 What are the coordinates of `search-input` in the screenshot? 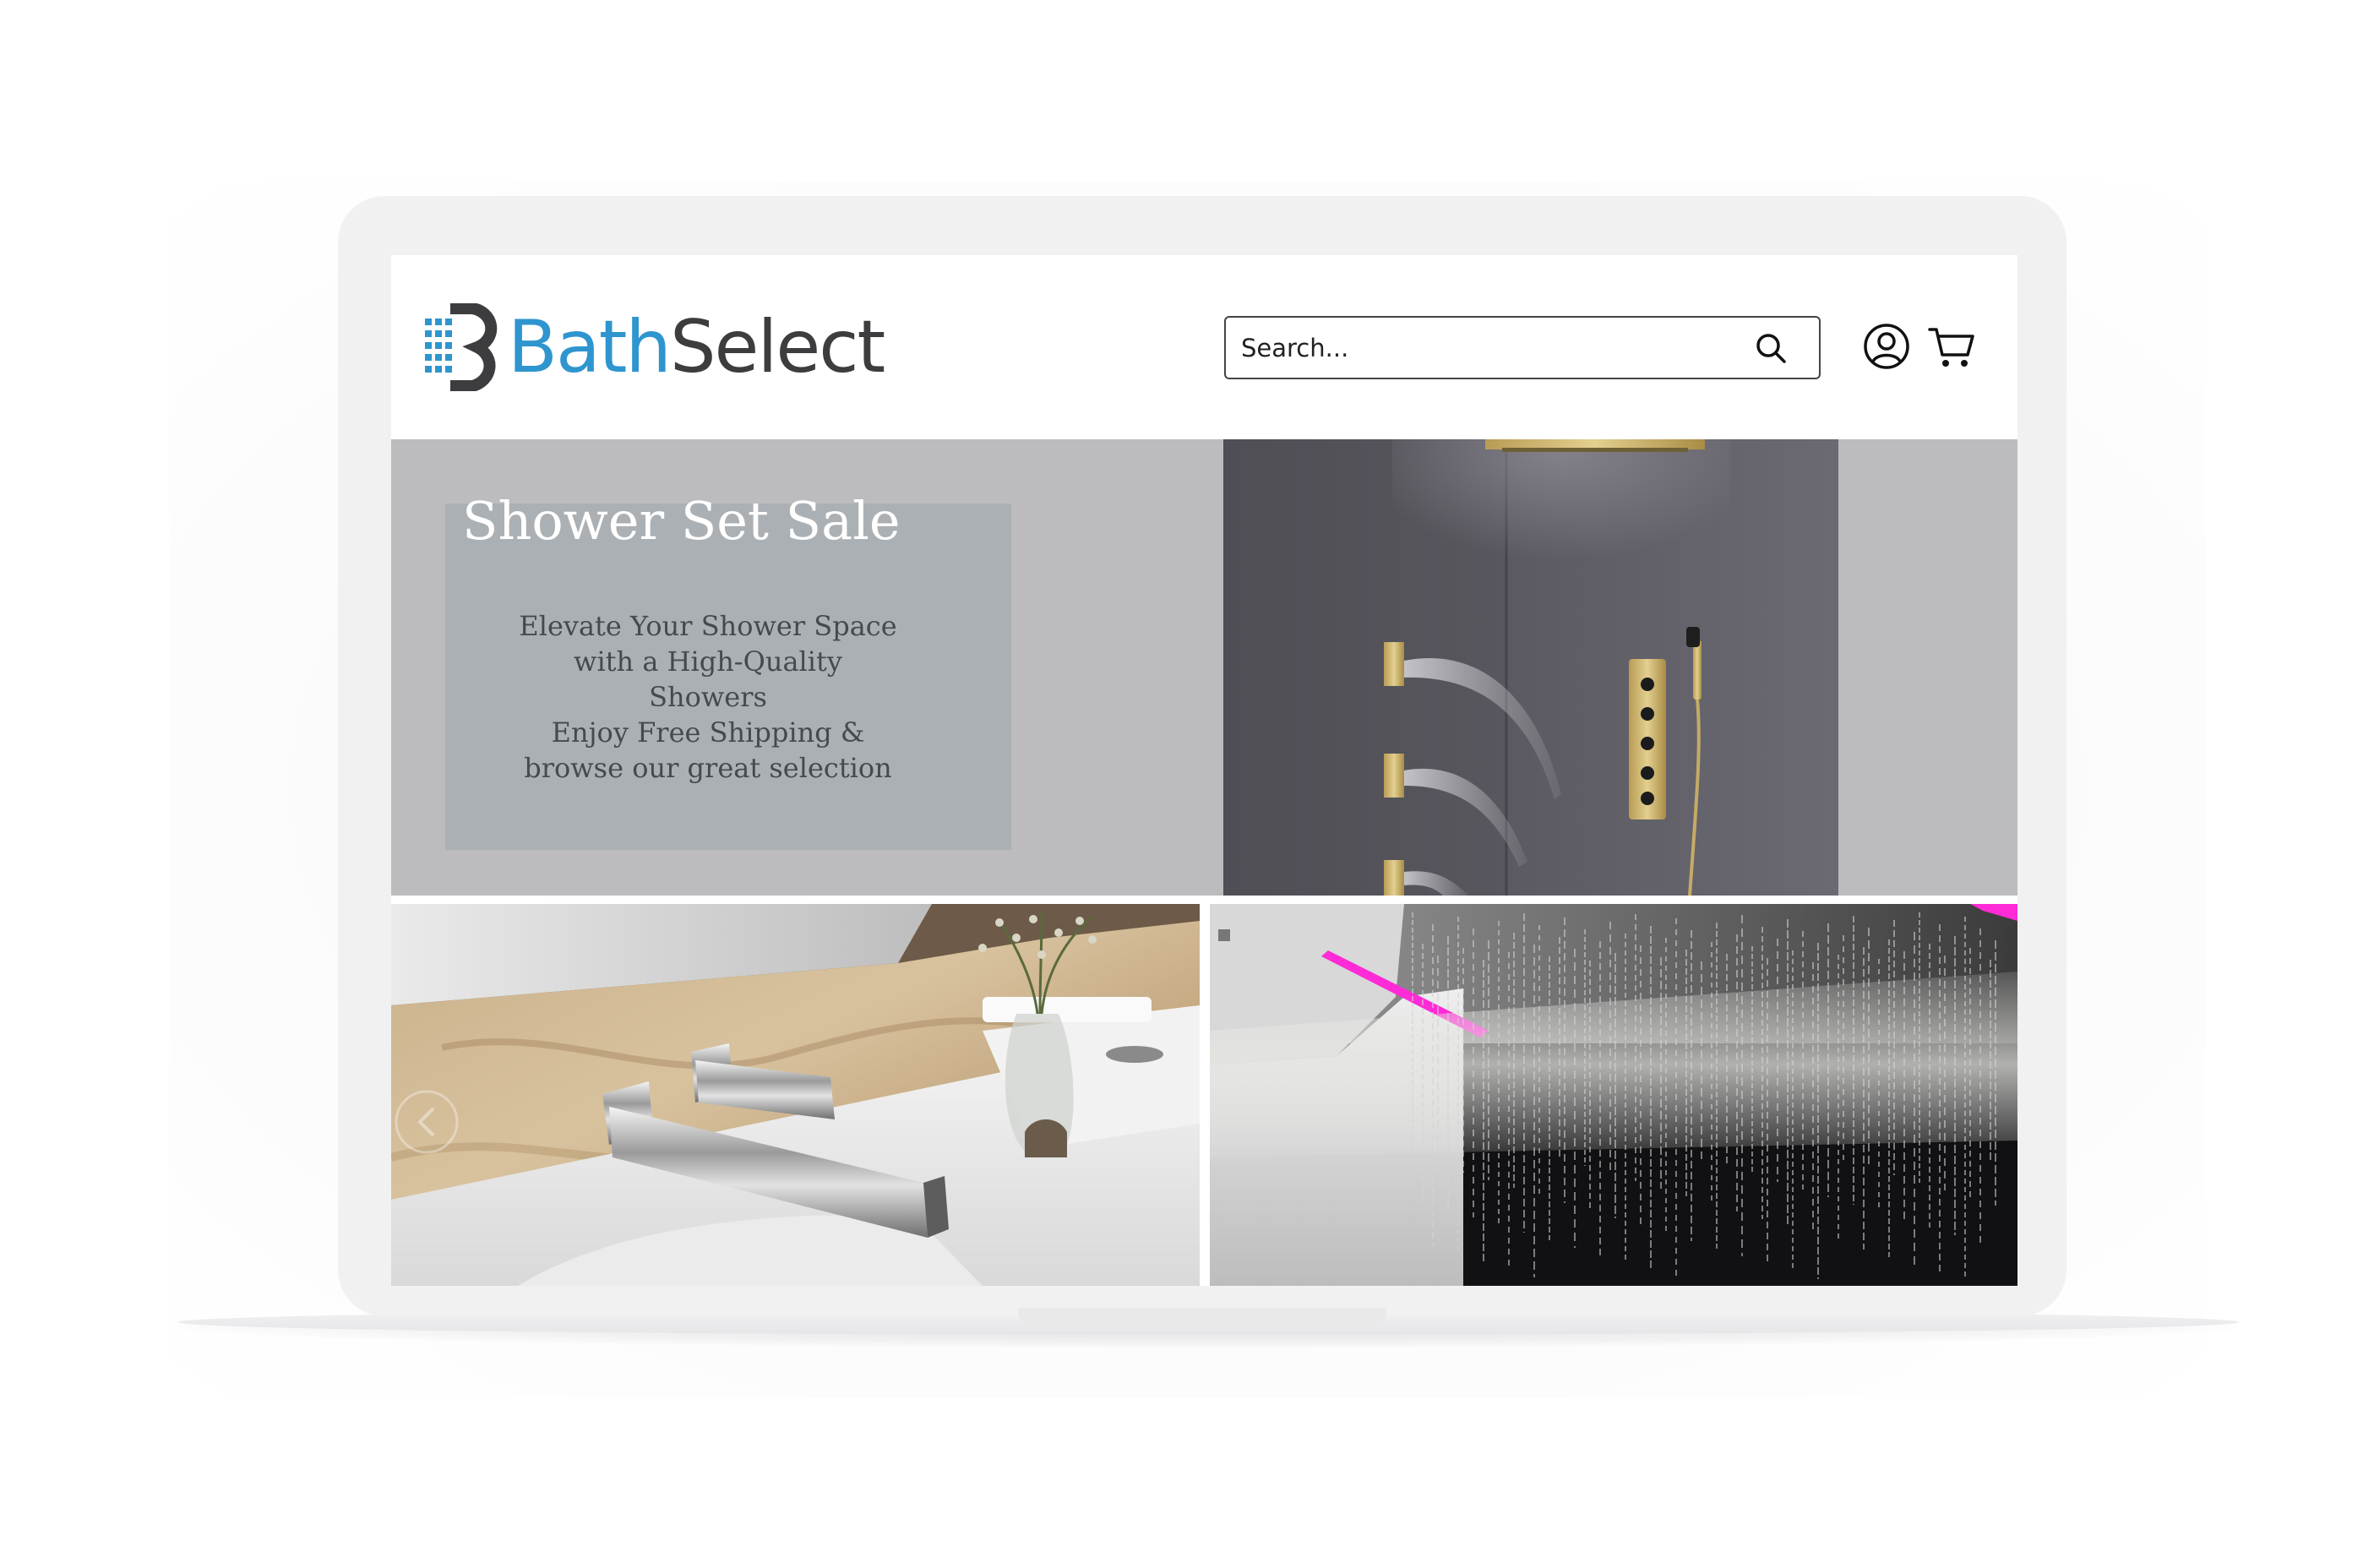 It's located at (1494, 348).